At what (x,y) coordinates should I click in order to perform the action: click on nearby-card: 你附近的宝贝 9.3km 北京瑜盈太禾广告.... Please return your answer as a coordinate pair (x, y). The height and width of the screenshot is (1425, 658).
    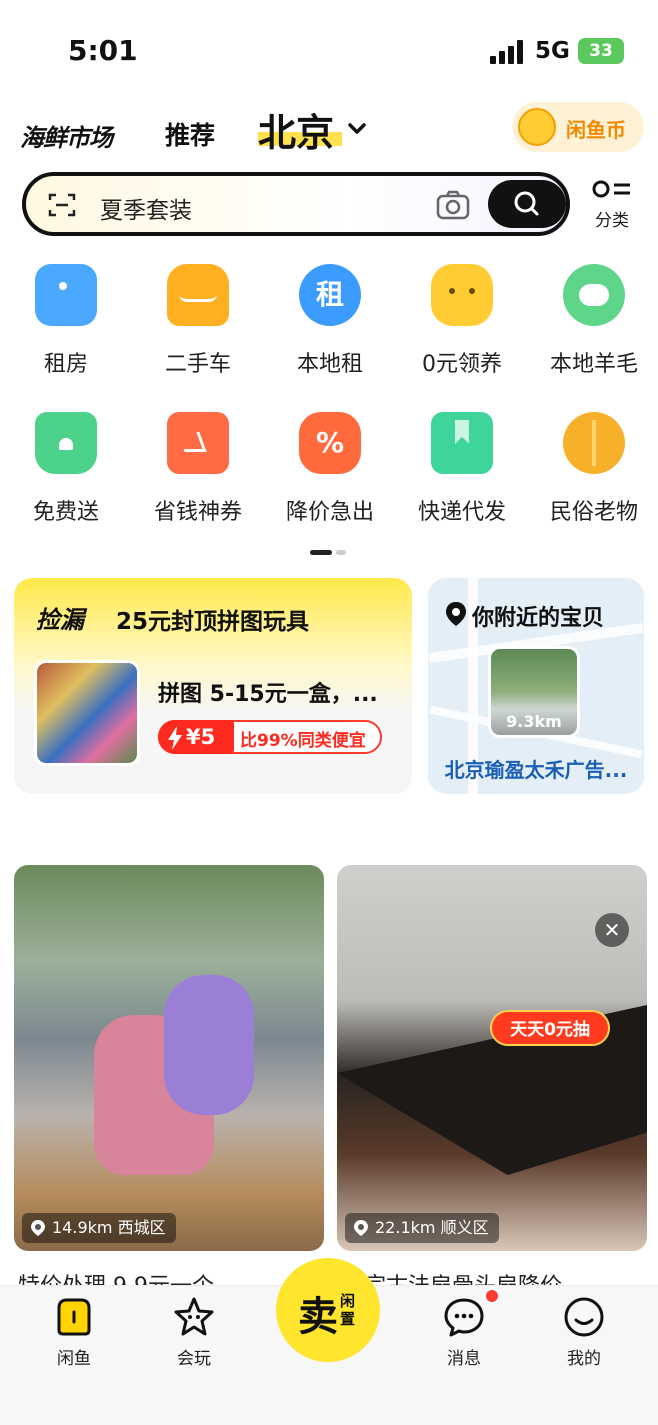
    Looking at the image, I should click on (536, 686).